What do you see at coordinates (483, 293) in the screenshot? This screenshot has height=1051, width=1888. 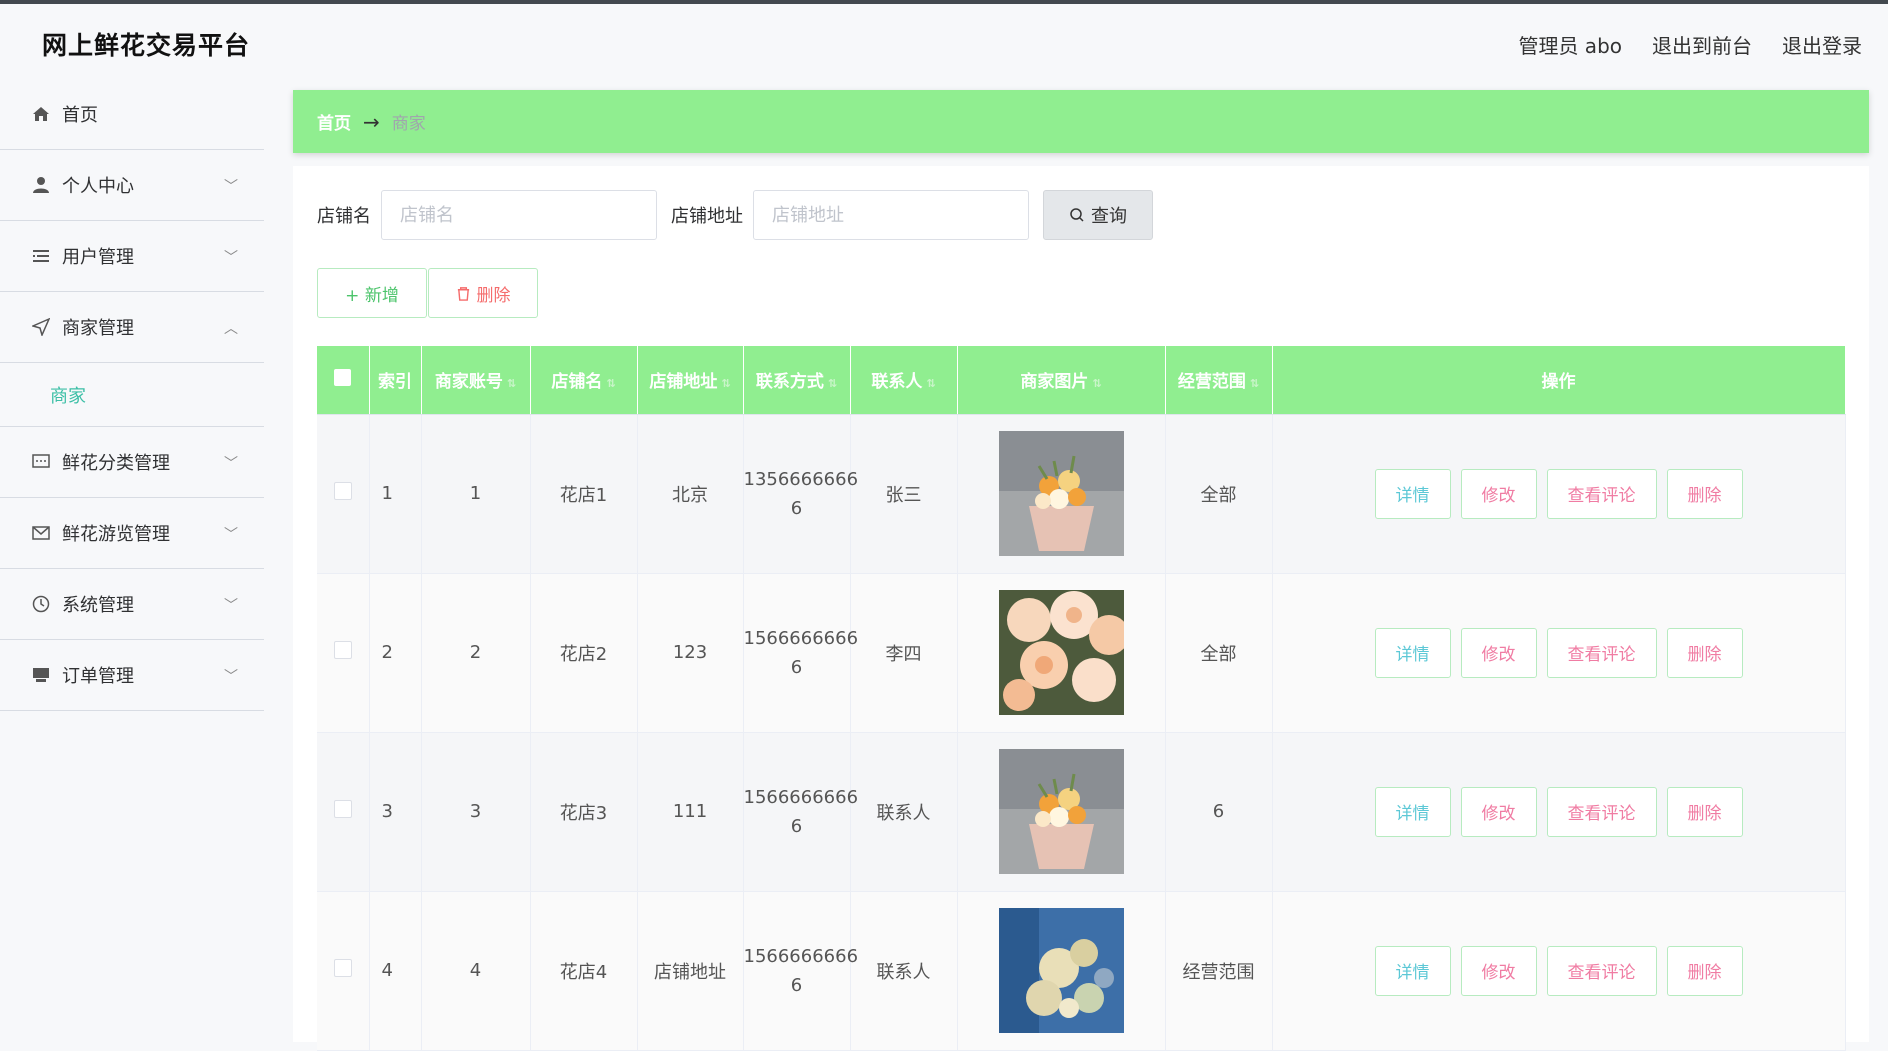 I see `batch-delete-button: 删除` at bounding box center [483, 293].